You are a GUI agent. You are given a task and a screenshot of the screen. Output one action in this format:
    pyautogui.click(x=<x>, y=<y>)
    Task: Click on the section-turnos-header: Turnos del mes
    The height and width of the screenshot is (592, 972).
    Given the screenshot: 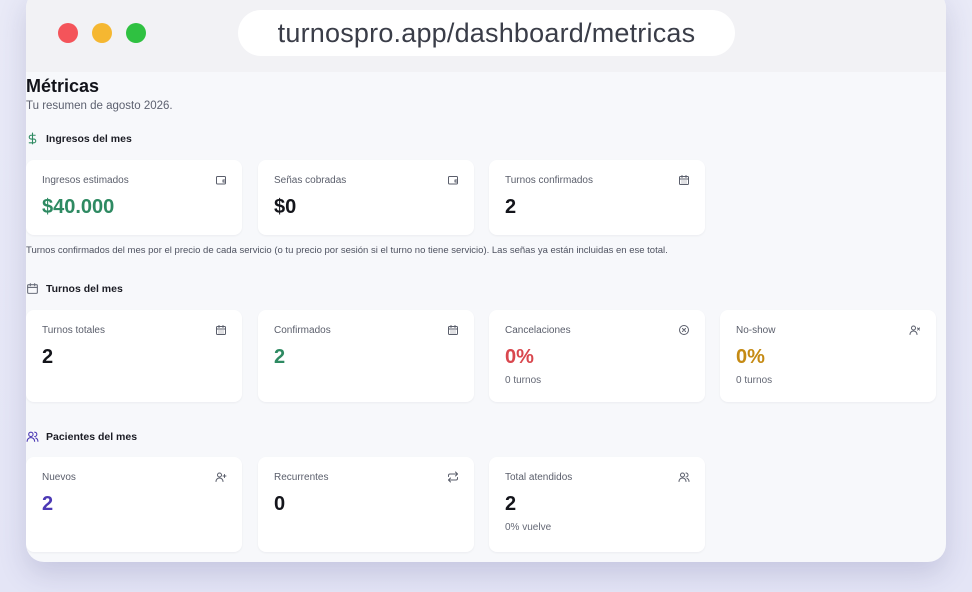 What is the action you would take?
    pyautogui.click(x=74, y=288)
    